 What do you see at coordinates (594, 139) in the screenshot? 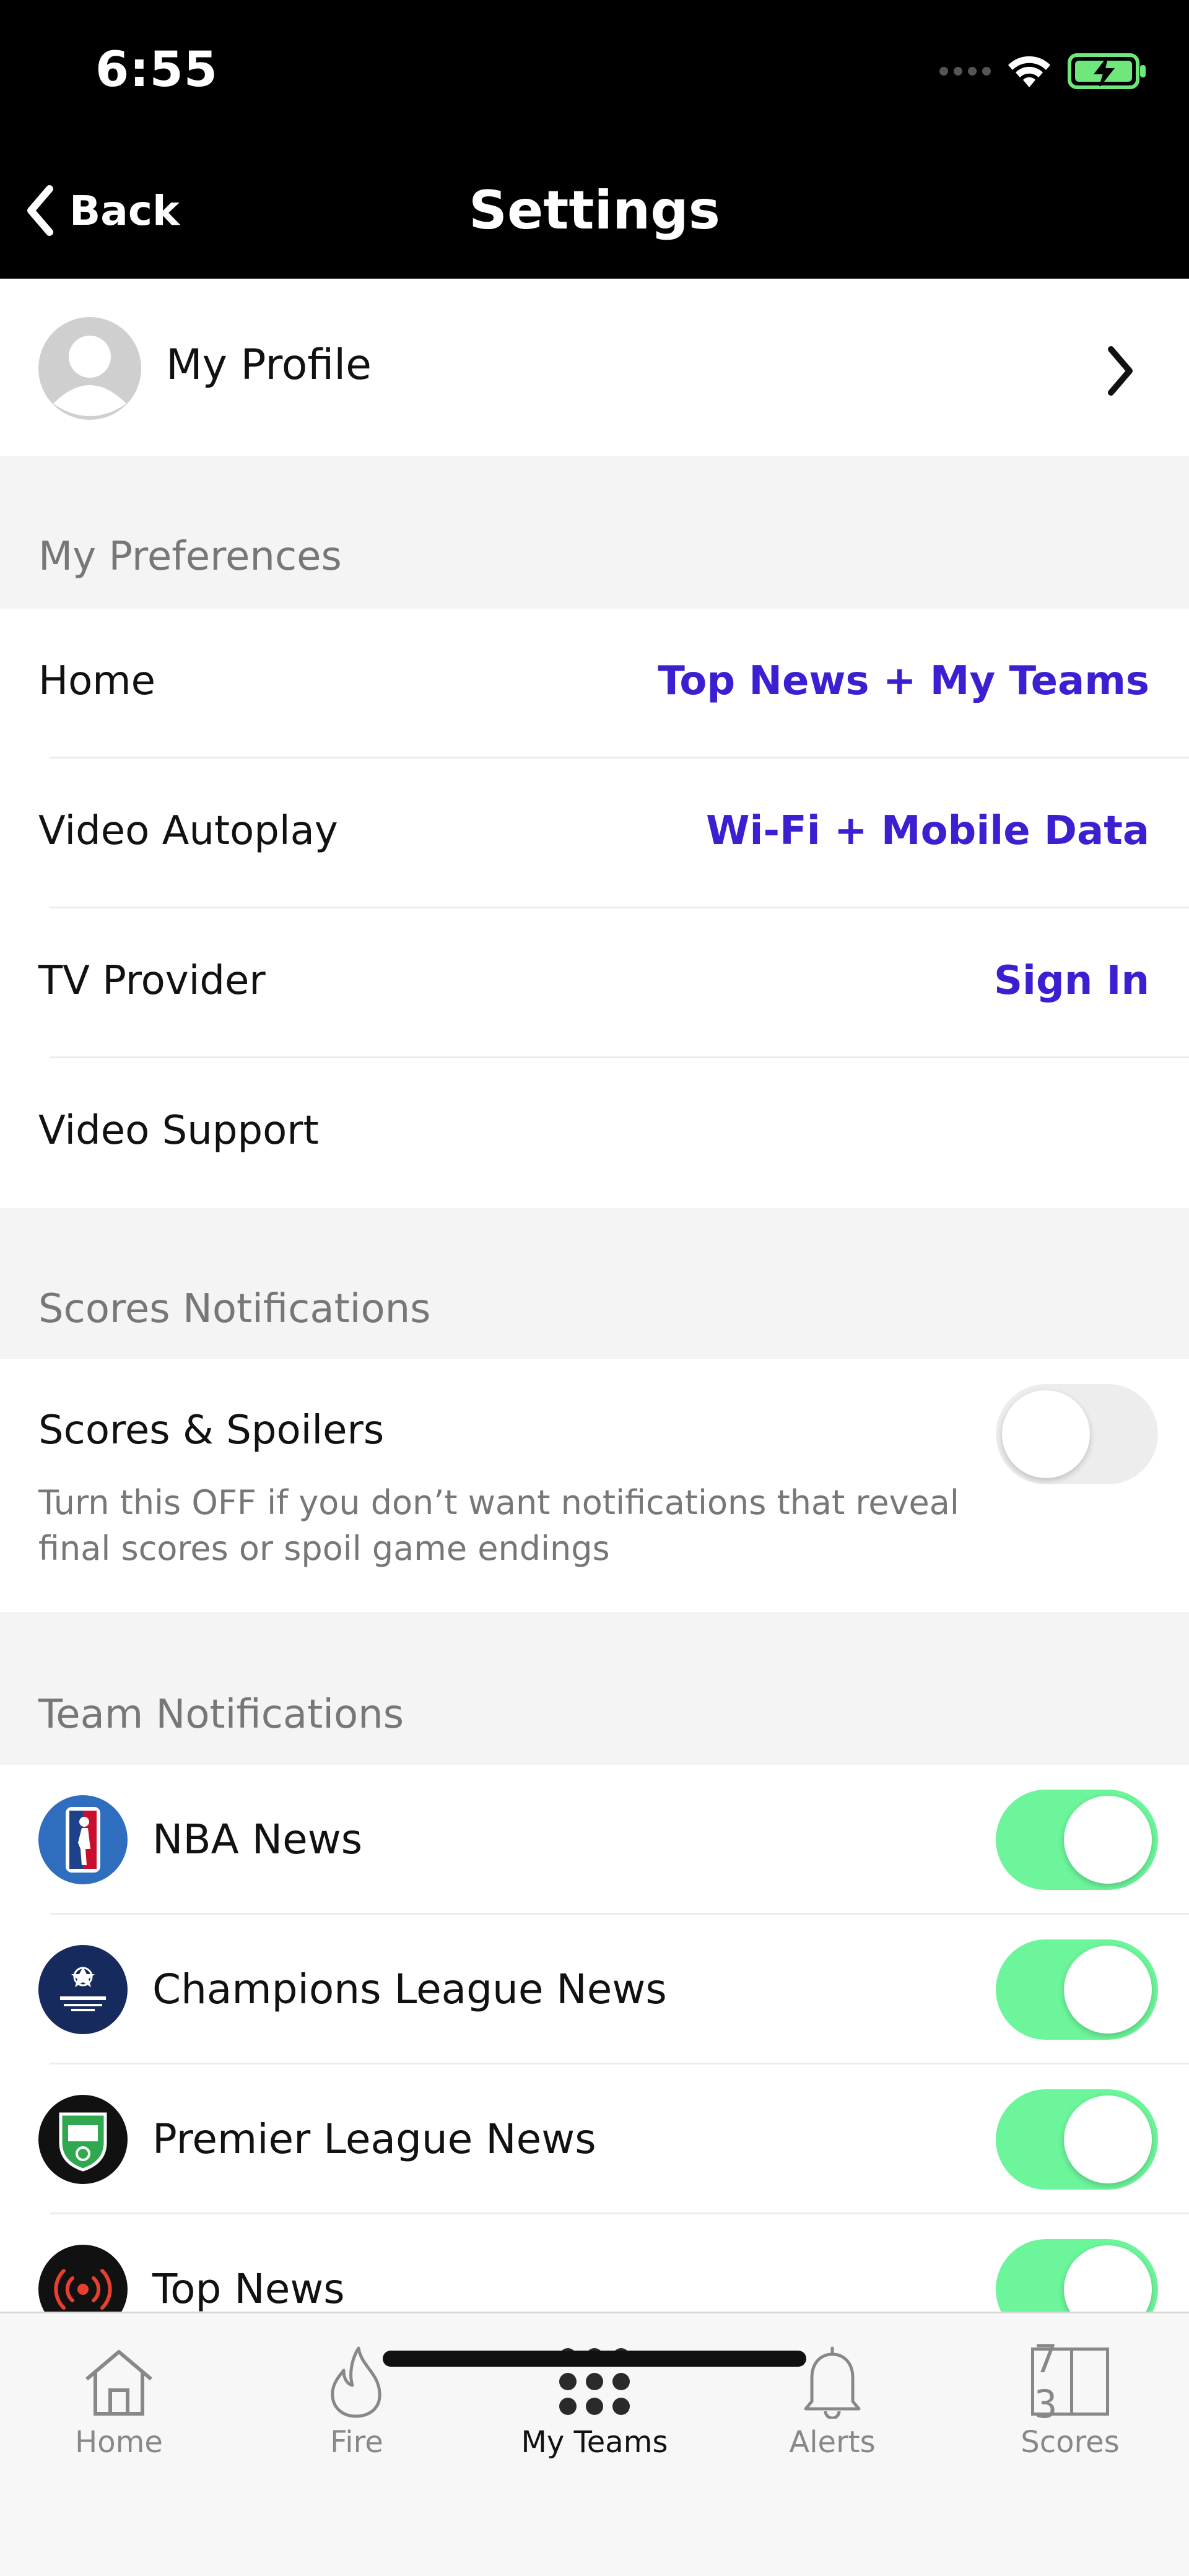
I see `status-bar: 6:55 Back Settings` at bounding box center [594, 139].